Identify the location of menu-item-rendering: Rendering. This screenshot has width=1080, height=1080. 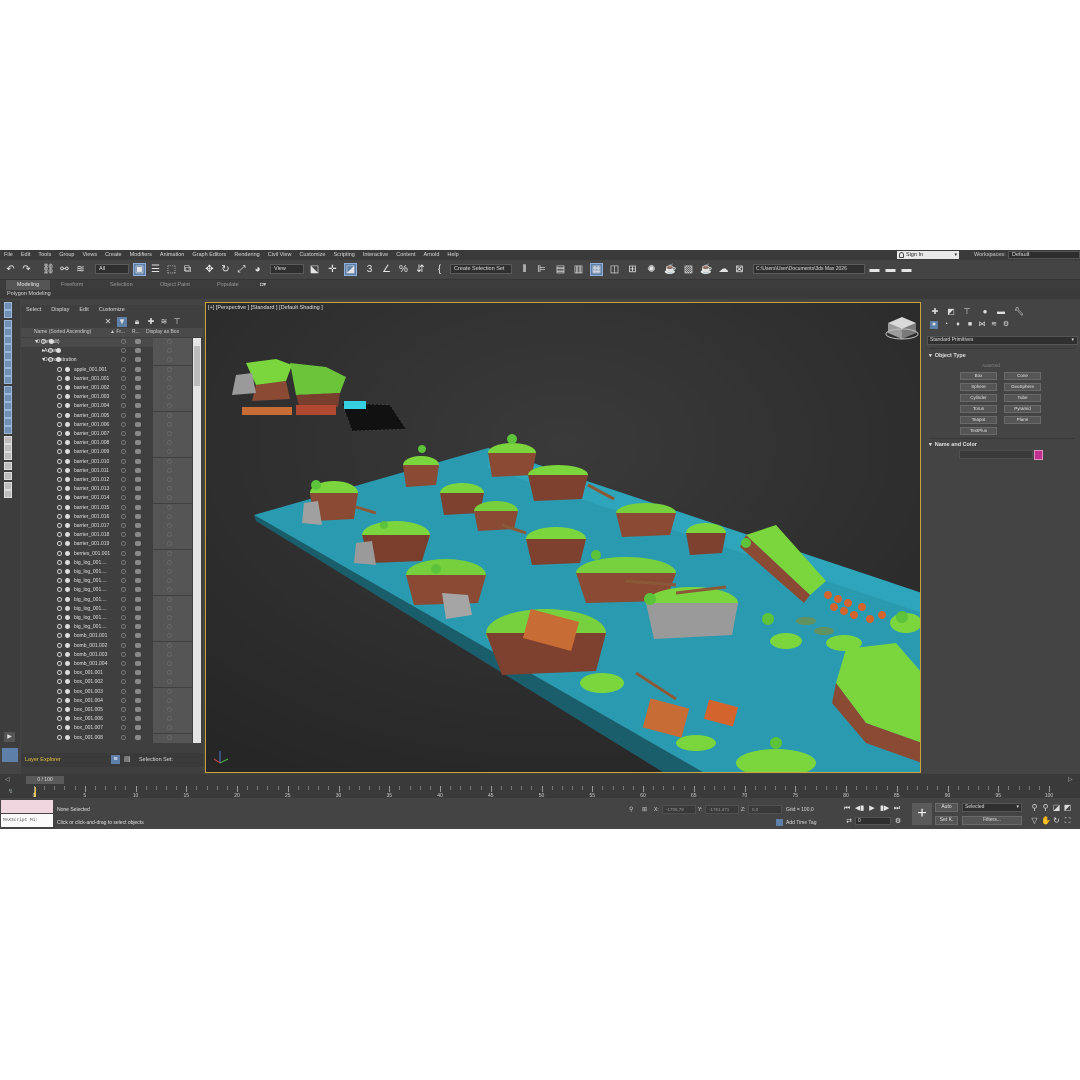
(246, 255).